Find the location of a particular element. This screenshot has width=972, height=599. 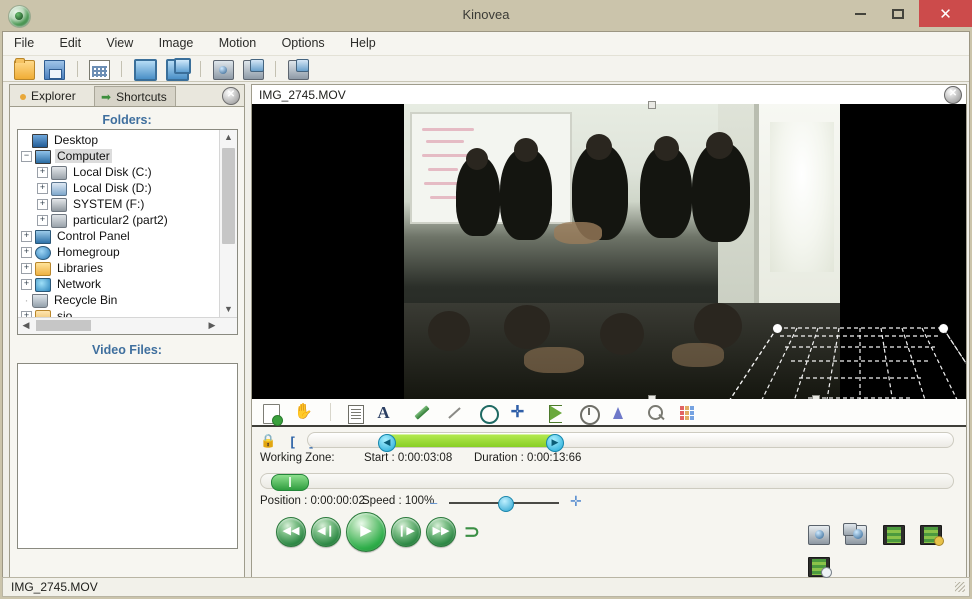

color-palette-icon is located at coordinates (688, 413).